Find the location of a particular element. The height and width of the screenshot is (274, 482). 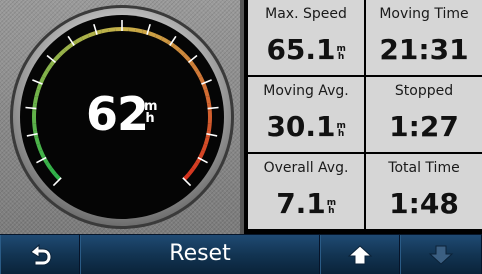

arrow-down-icon is located at coordinates (441, 255).